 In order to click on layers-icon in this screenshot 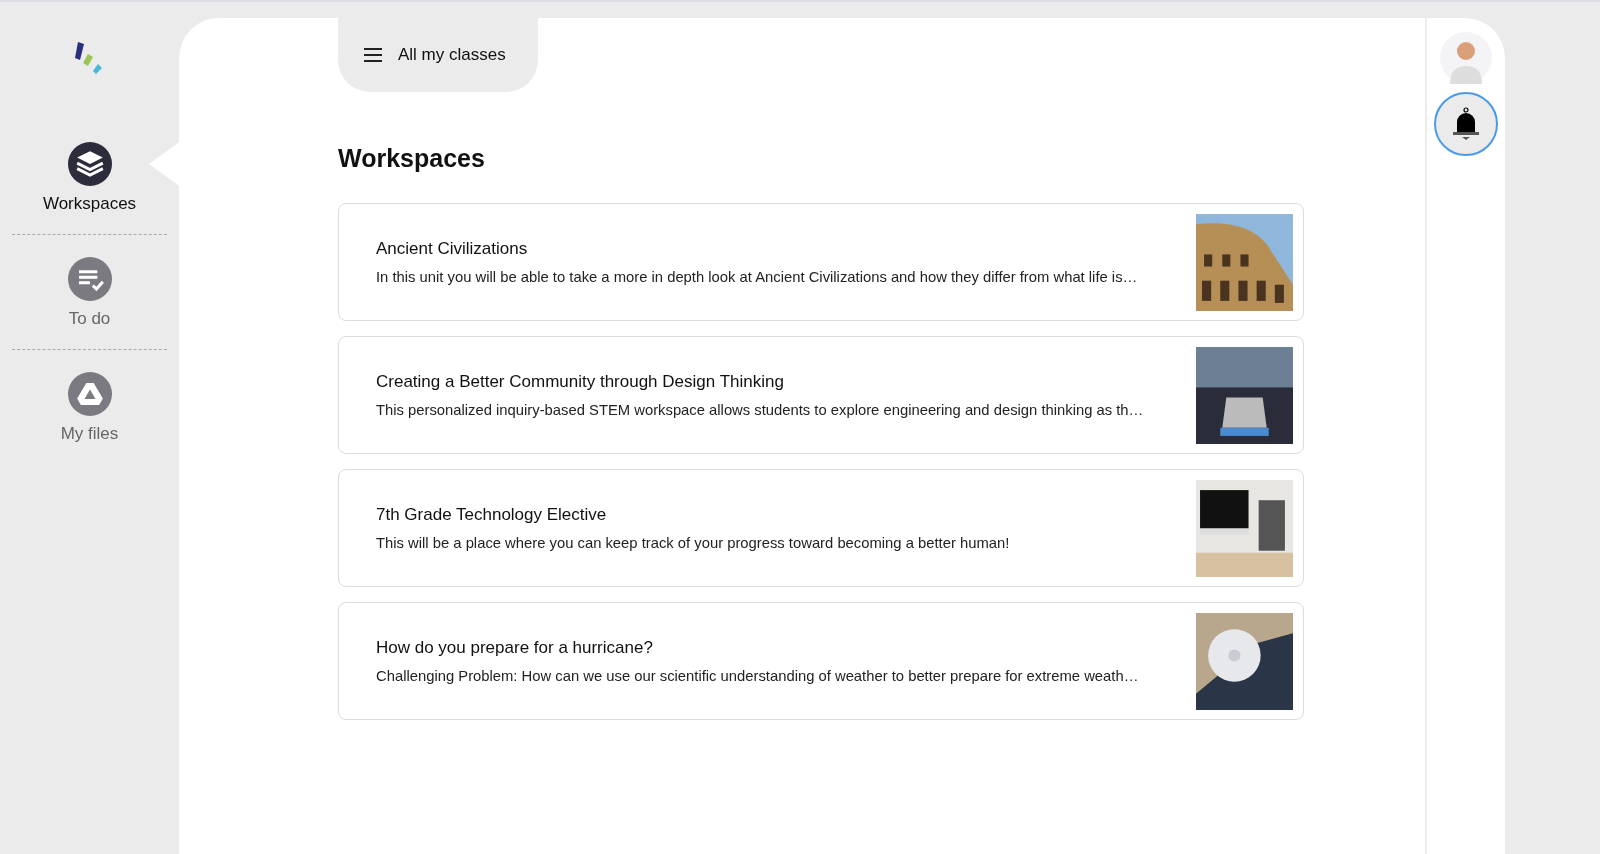, I will do `click(89, 164)`.